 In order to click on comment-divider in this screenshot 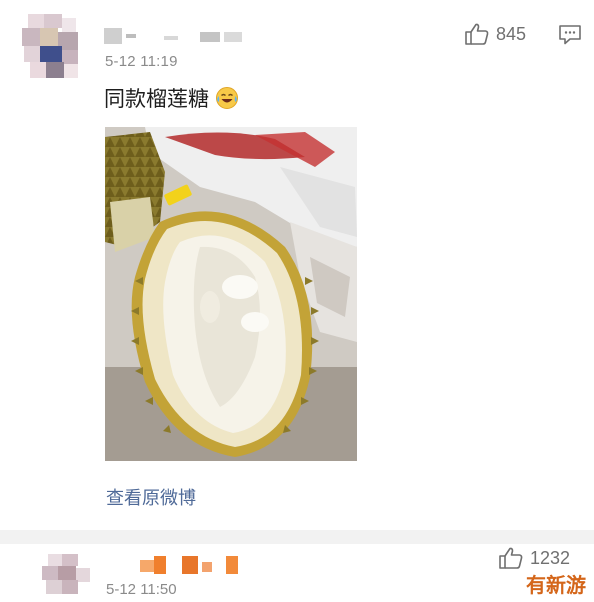, I will do `click(297, 537)`.